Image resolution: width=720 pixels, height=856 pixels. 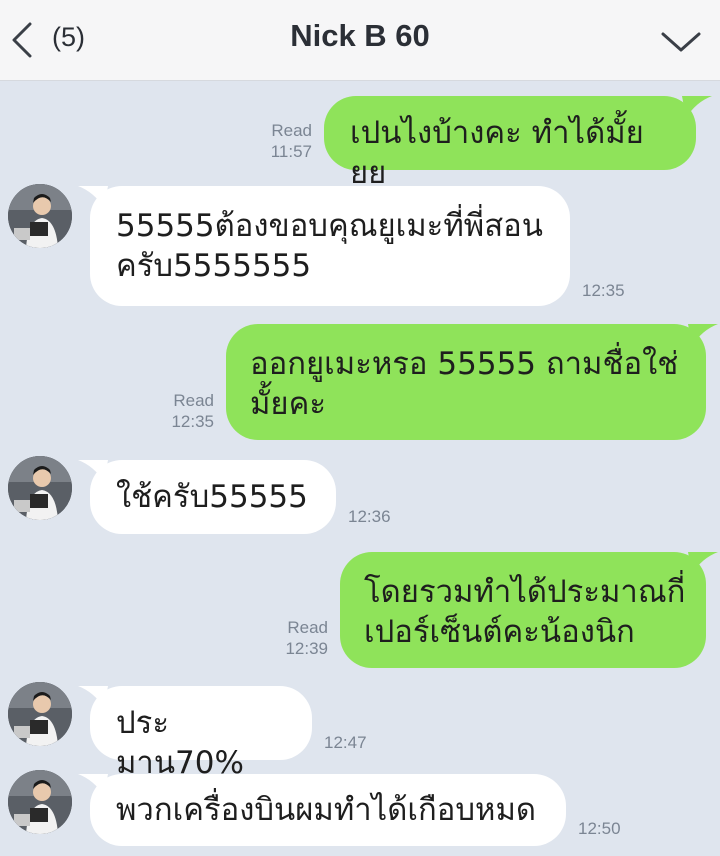 What do you see at coordinates (291, 151) in the screenshot?
I see `message-time: 11:57` at bounding box center [291, 151].